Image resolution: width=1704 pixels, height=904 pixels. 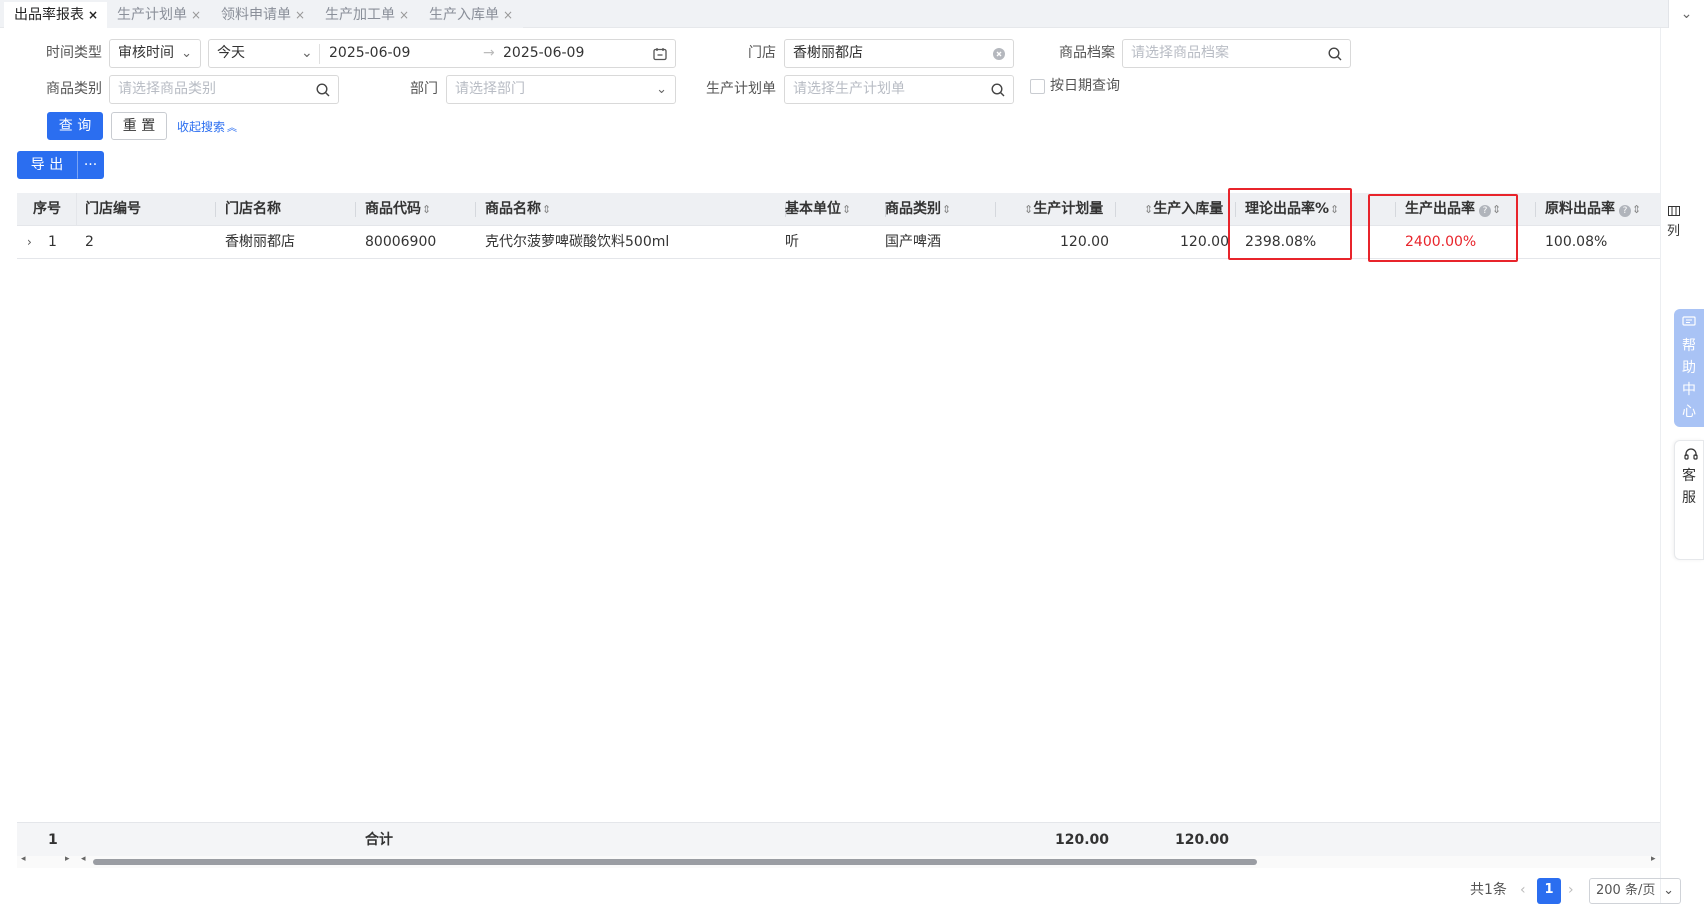 I want to click on dept-placeholder: 请选择部门, so click(x=490, y=89).